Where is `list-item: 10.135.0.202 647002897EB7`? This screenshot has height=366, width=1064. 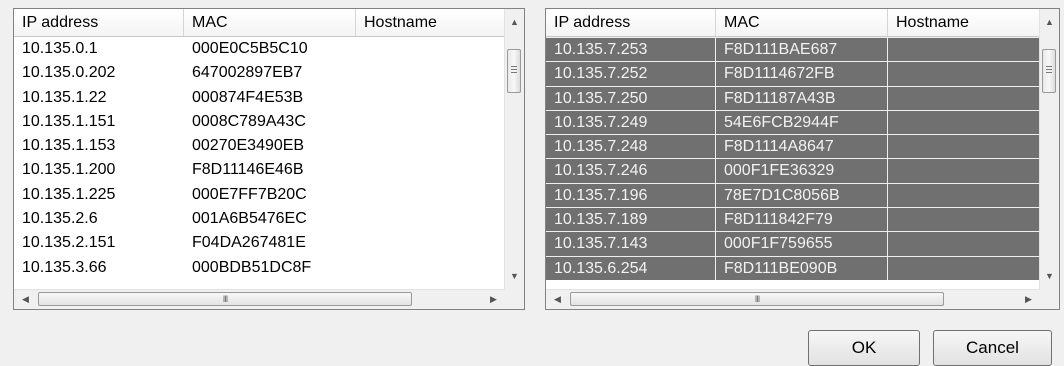 list-item: 10.135.0.202 647002897EB7 is located at coordinates (259, 73).